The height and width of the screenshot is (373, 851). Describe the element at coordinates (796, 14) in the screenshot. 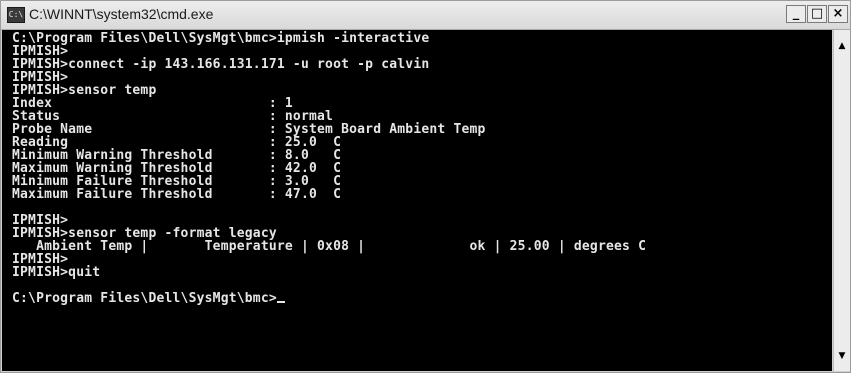

I see `minimize-button: _` at that location.